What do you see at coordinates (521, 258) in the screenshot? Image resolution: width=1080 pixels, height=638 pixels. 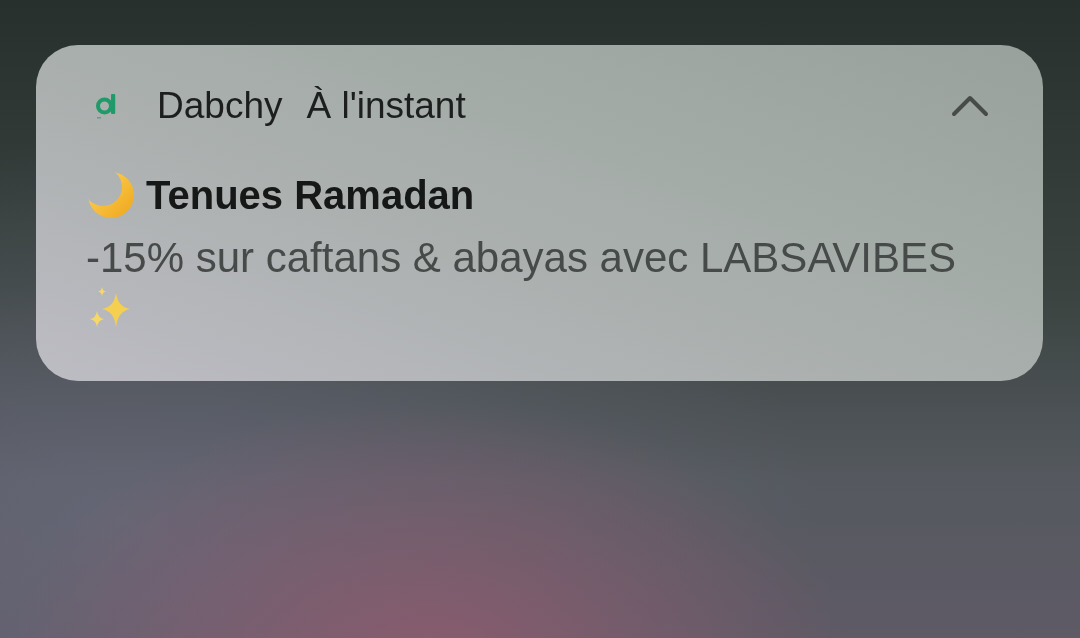 I see `notification-message: -15% sur caftans & abayas avec LABSAVIBES` at bounding box center [521, 258].